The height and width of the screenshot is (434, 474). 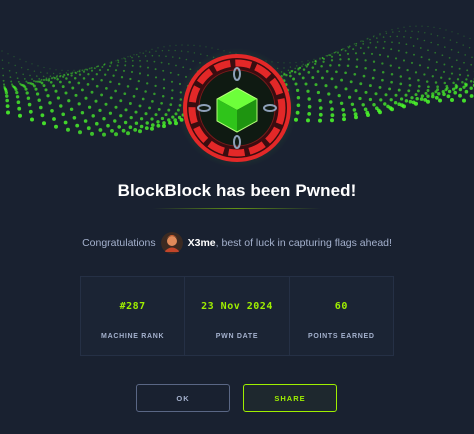 I want to click on title-divider, so click(x=237, y=208).